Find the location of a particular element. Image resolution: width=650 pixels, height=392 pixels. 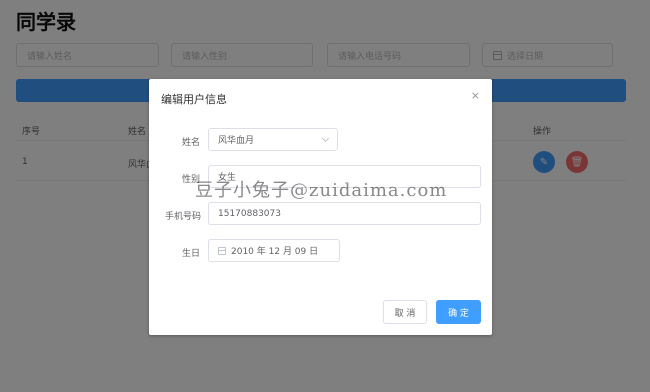

calendar-icon is located at coordinates (222, 250).